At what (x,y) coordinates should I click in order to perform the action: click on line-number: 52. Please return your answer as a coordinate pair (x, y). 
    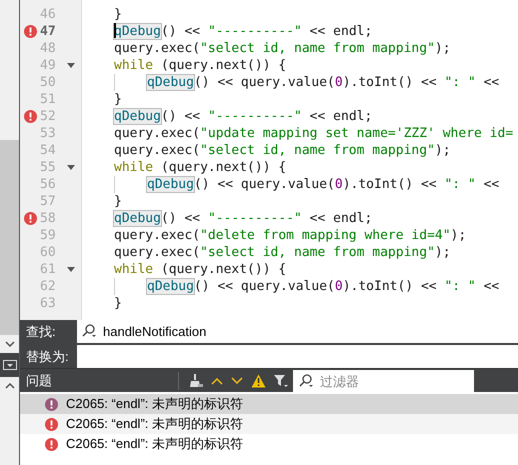
    Looking at the image, I should click on (48, 117).